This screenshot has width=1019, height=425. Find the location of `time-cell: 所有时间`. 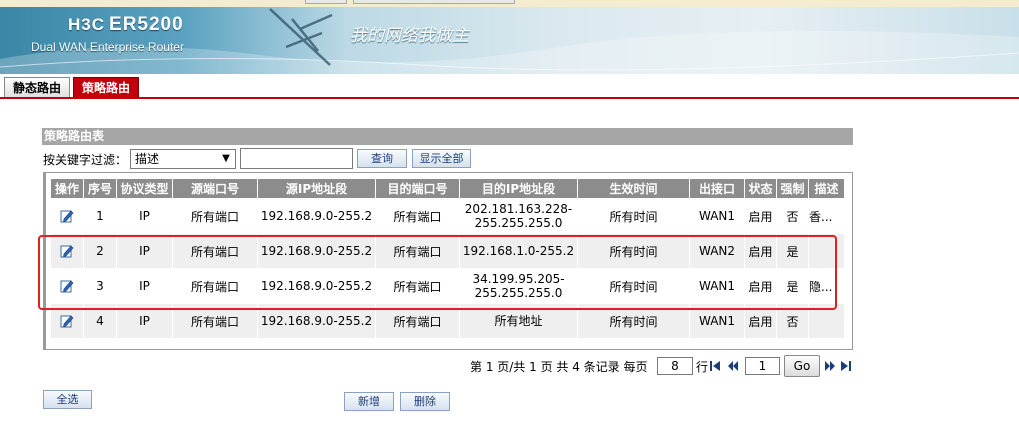

time-cell: 所有时间 is located at coordinates (633, 216).